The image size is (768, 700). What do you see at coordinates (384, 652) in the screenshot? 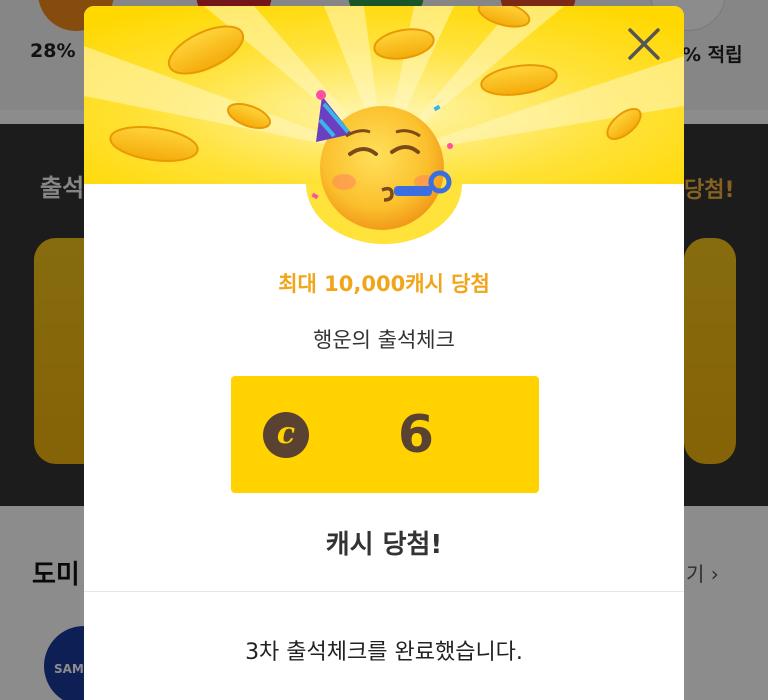
I see `completion-message: 3차 출석체크를 완료했습니다.` at bounding box center [384, 652].